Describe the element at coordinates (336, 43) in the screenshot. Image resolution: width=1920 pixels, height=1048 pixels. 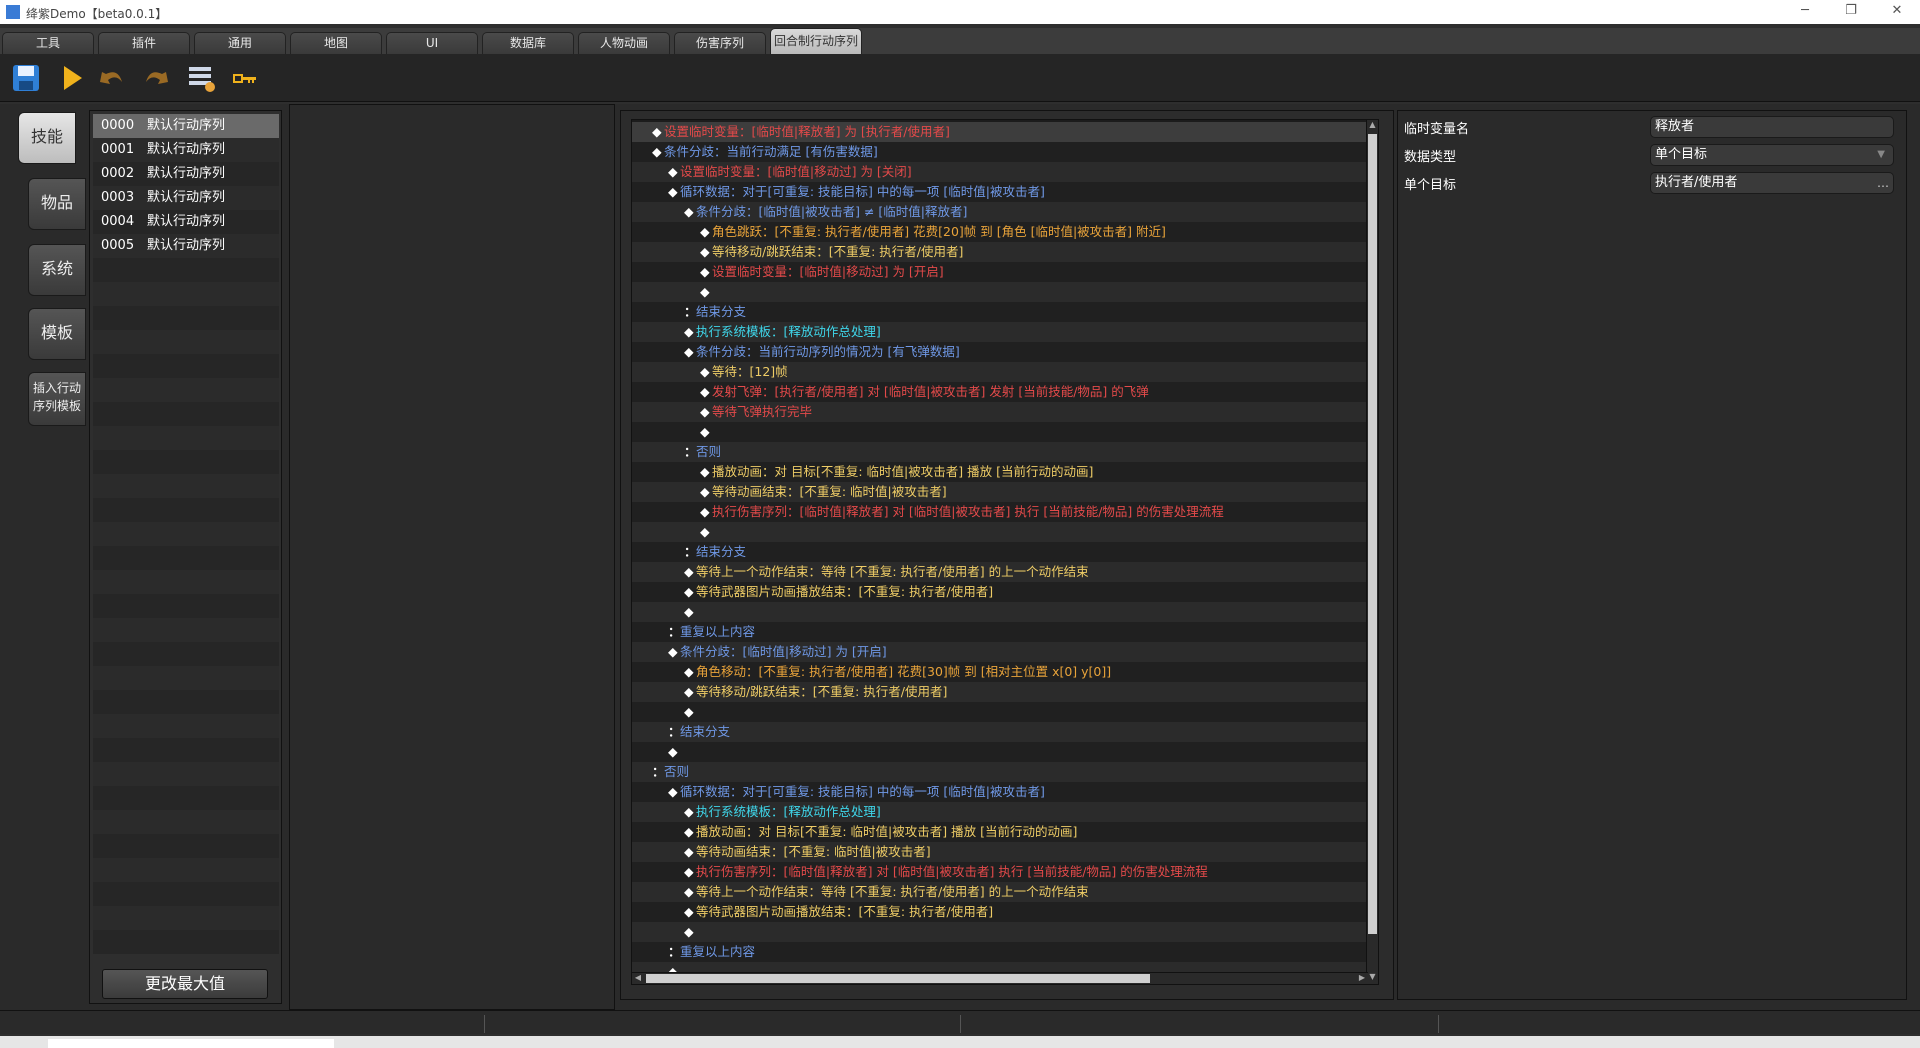
I see `tab-map: 地图` at that location.